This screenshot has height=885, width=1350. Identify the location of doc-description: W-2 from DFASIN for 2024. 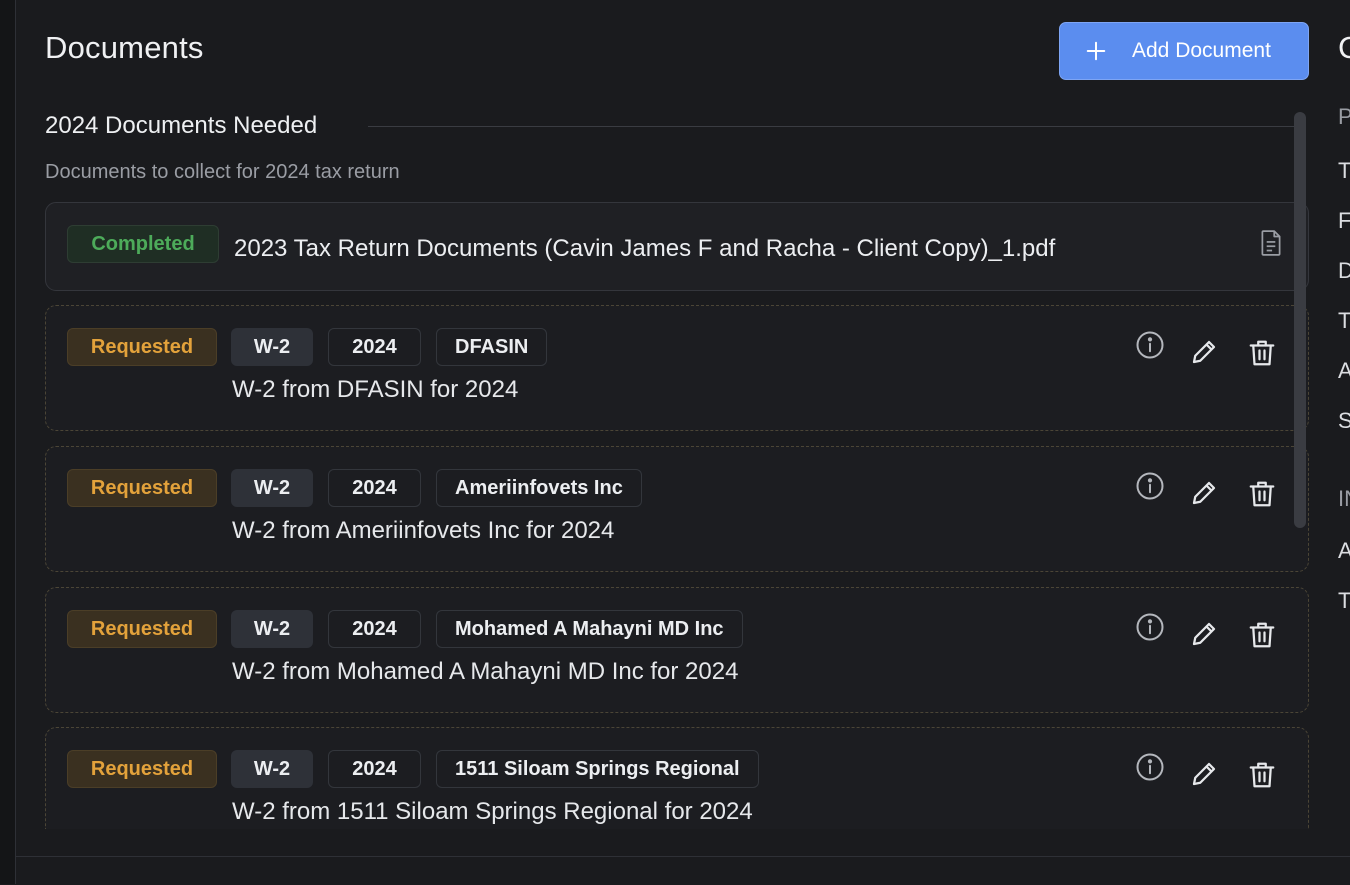
(375, 389).